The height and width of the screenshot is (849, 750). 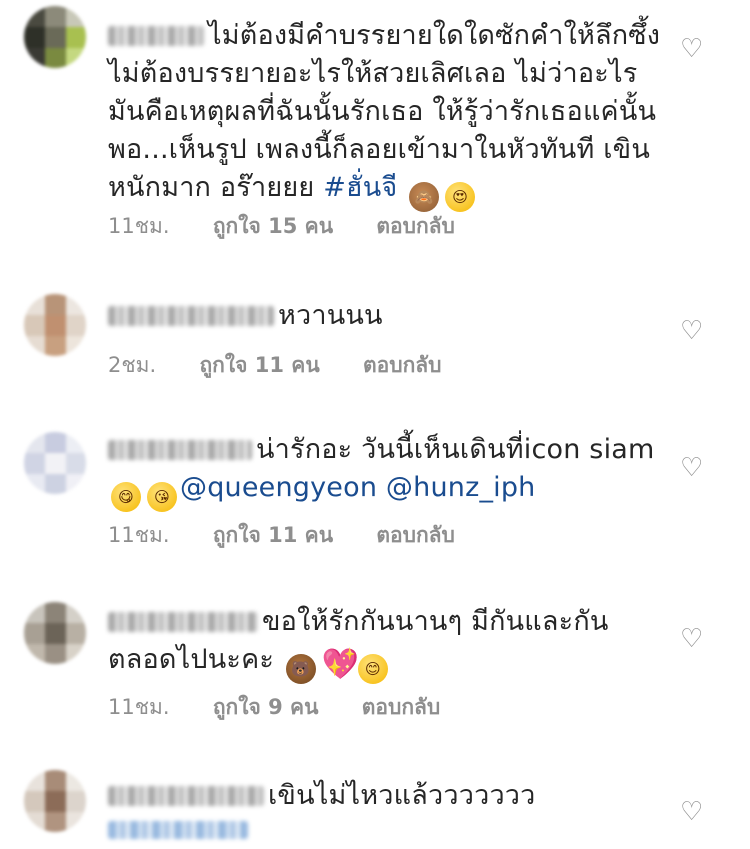 What do you see at coordinates (460, 197) in the screenshot?
I see `heart-eyes-face-icon: 😍` at bounding box center [460, 197].